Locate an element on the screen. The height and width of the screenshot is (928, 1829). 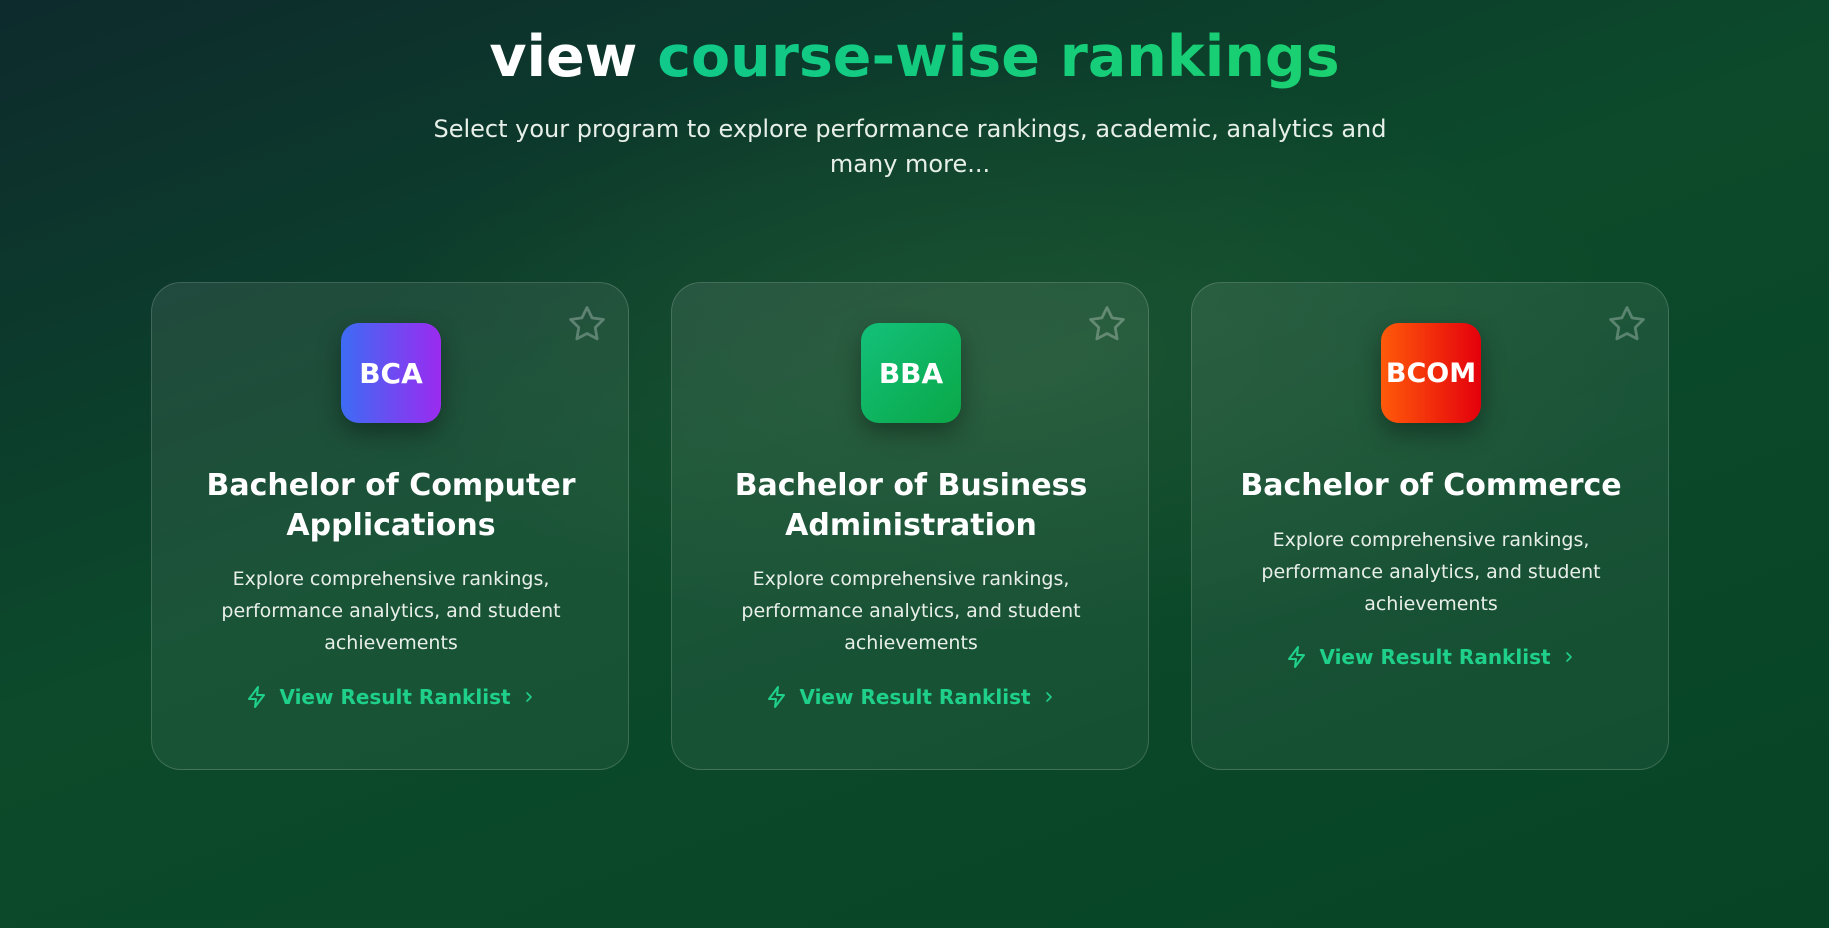
course-badge: BCA is located at coordinates (391, 373).